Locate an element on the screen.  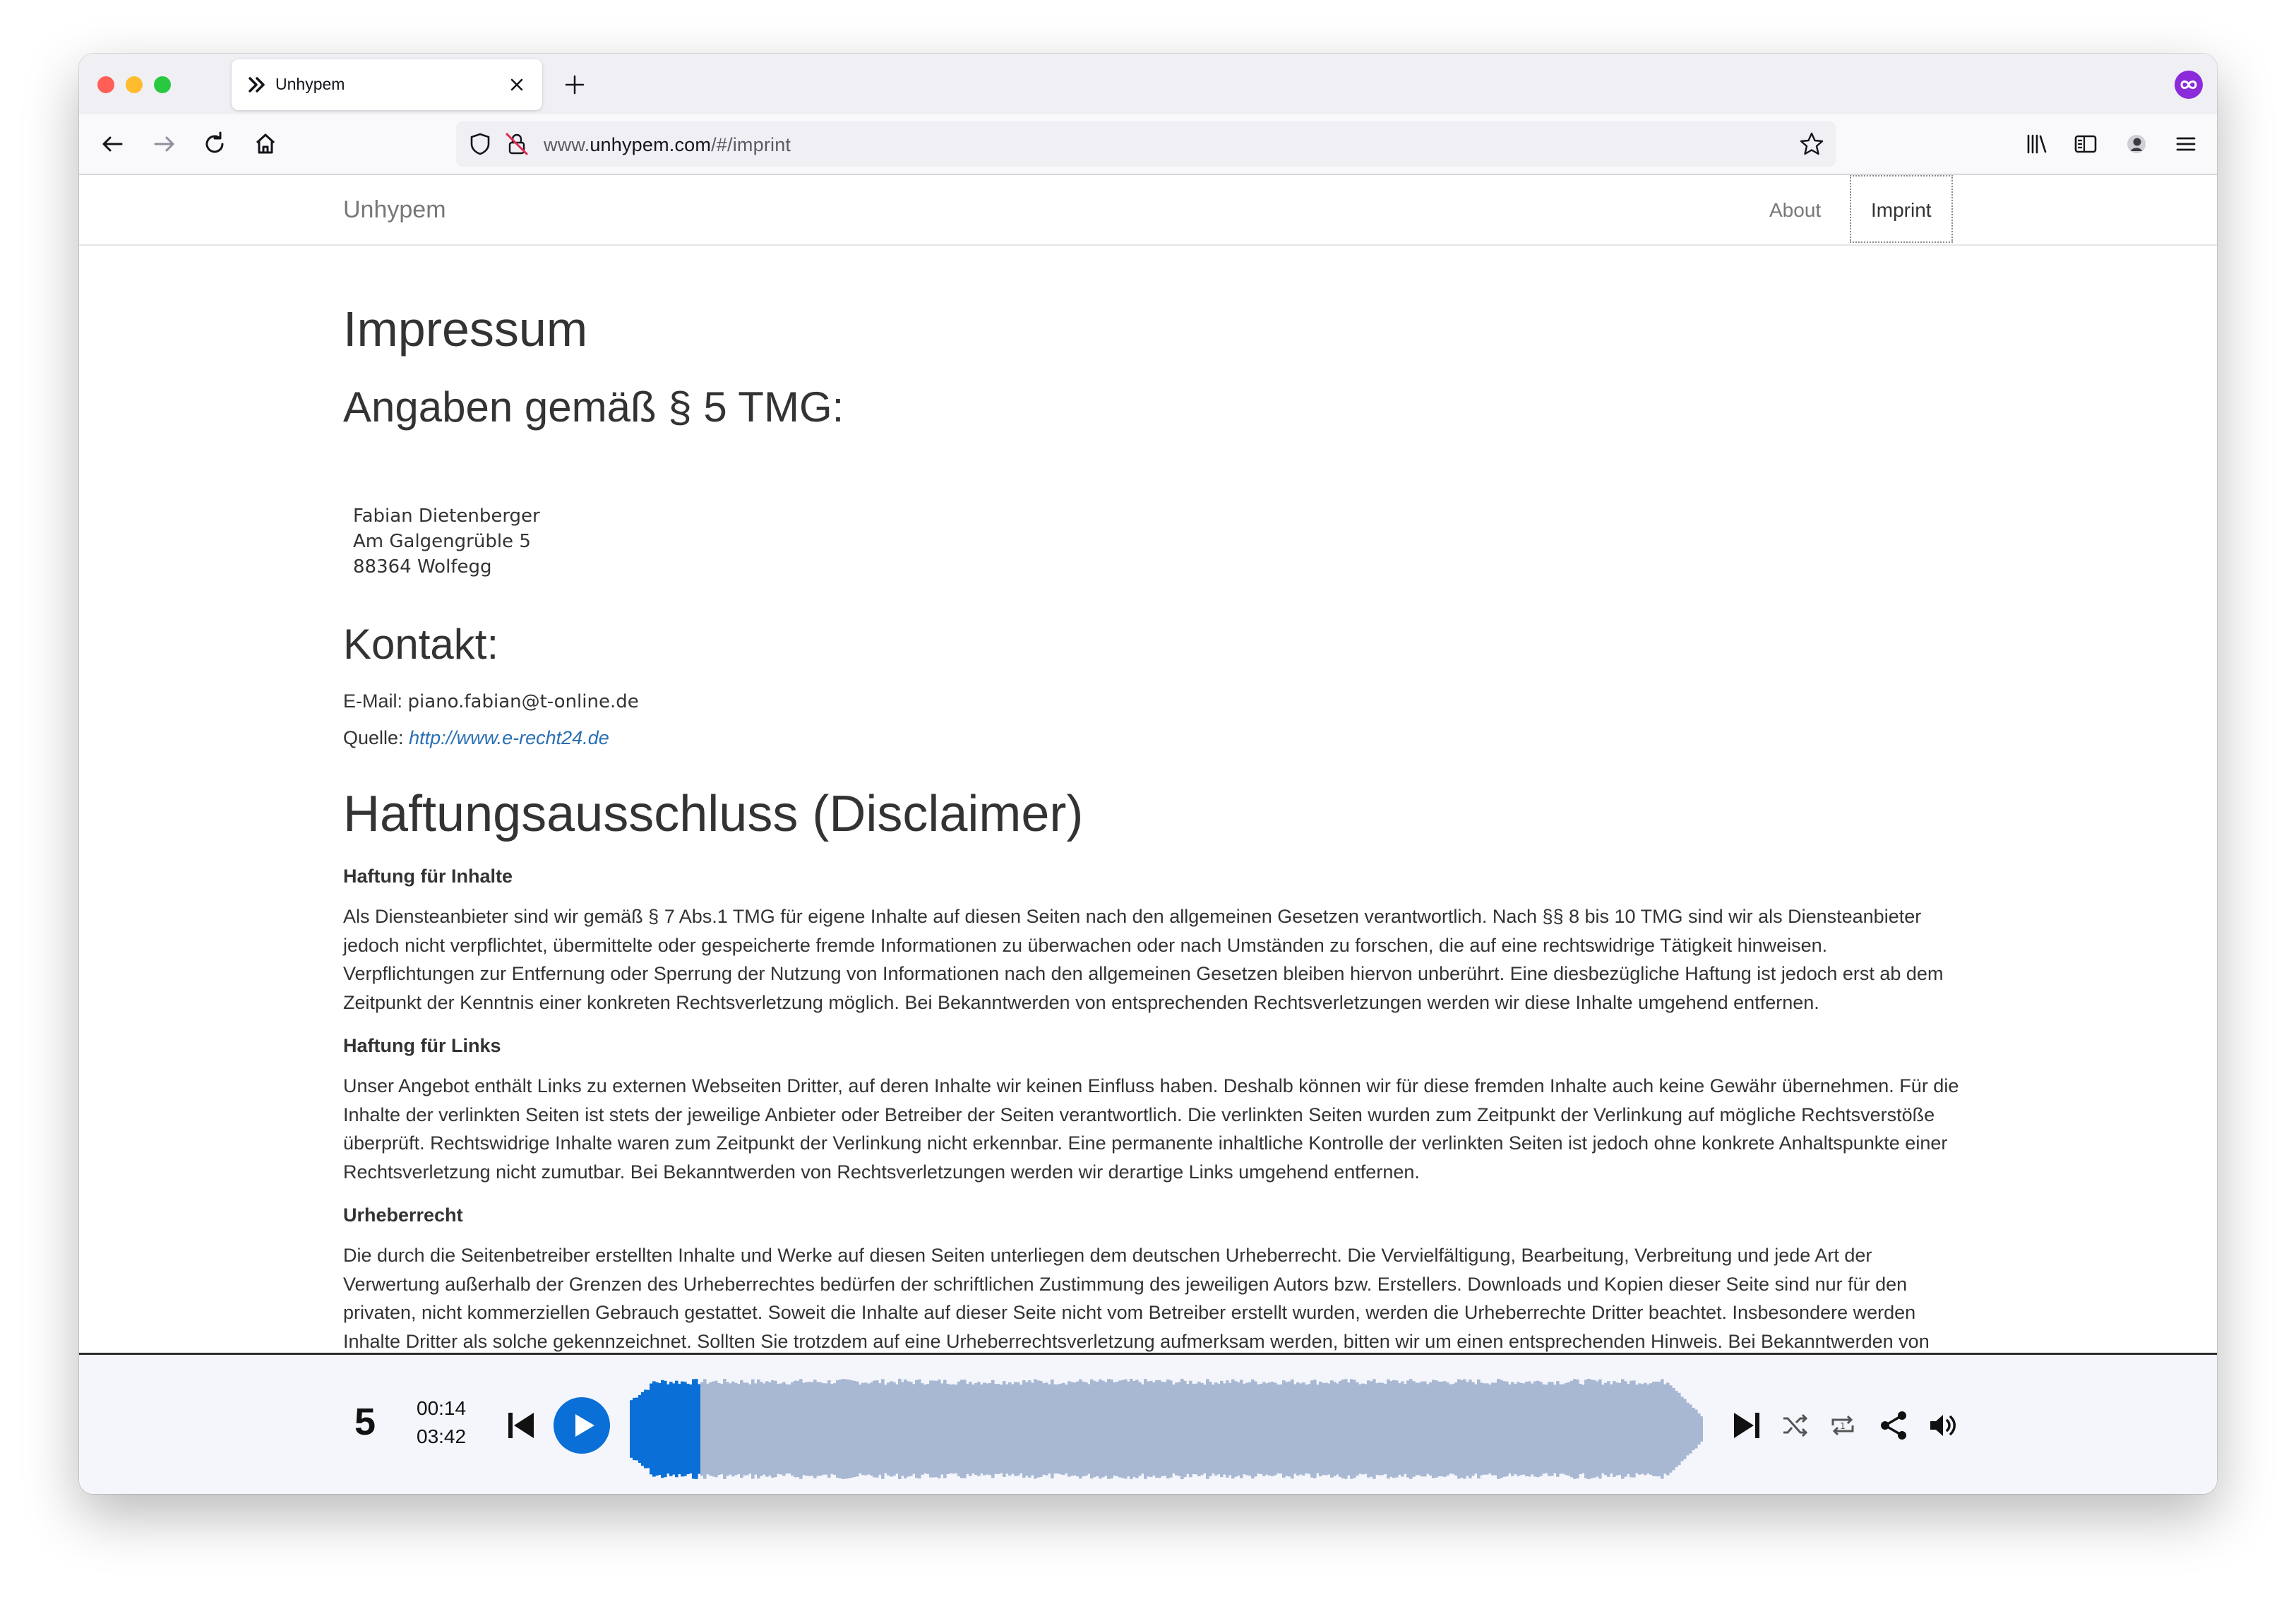
nav-imprint-label: Imprint is located at coordinates (1901, 210).